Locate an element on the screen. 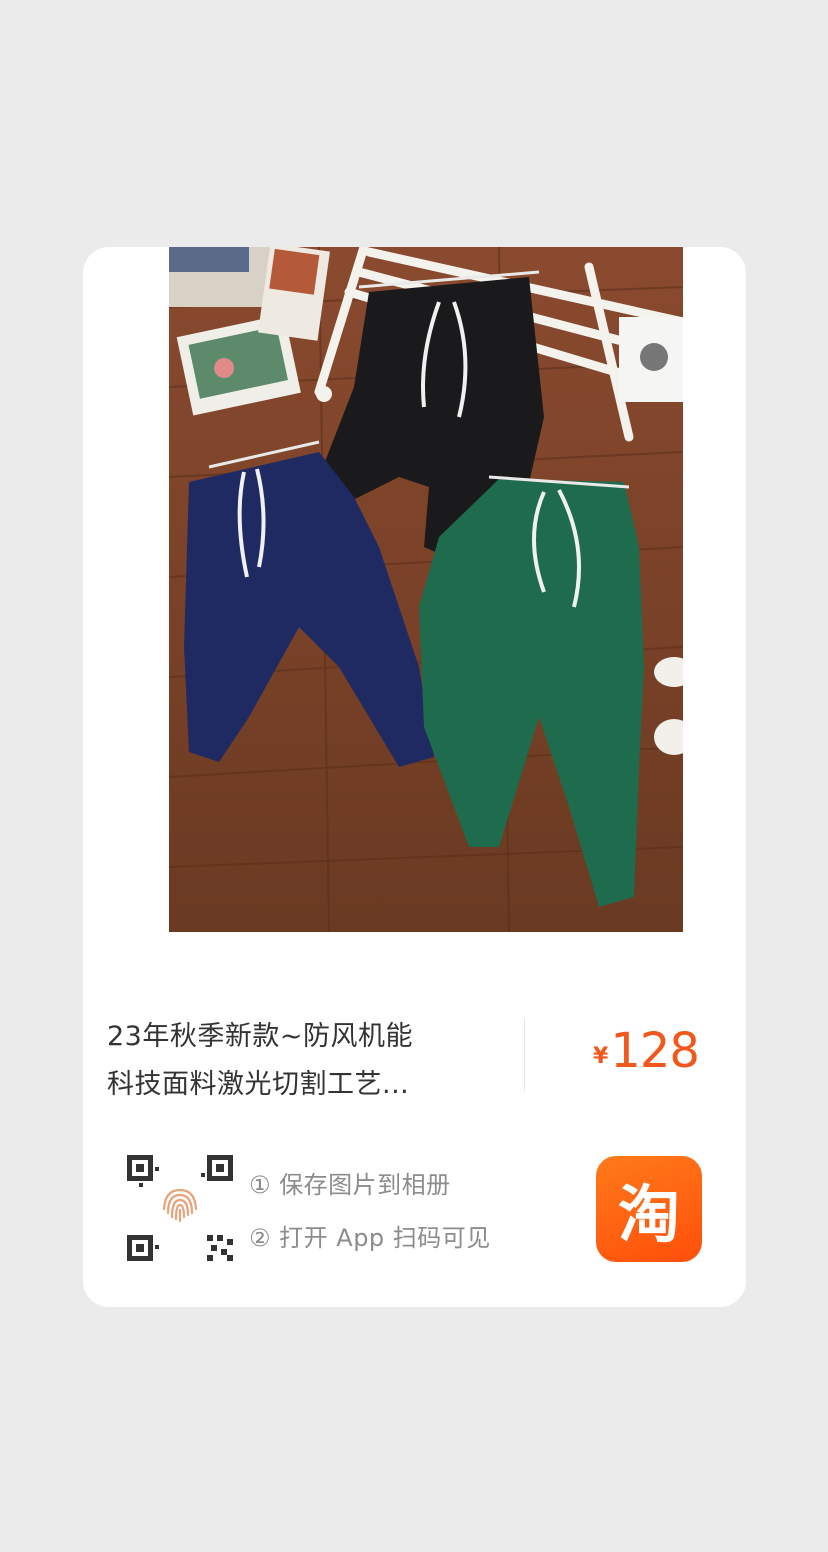 This screenshot has width=828, height=1552. fingerprint-icon is located at coordinates (180, 1205).